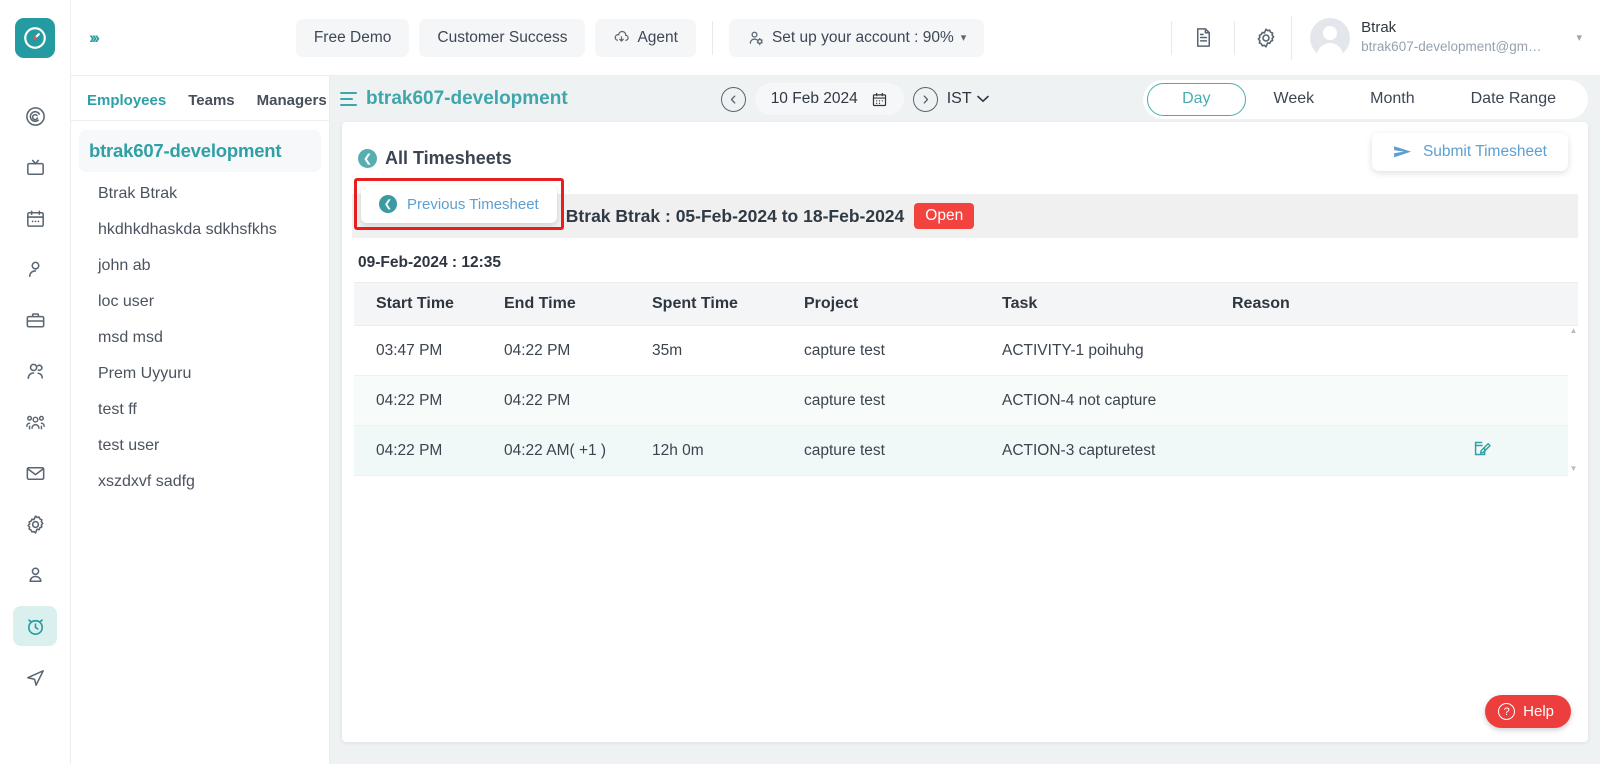 This screenshot has height=764, width=1600. Describe the element at coordinates (200, 266) in the screenshot. I see `list-item: john ab` at that location.